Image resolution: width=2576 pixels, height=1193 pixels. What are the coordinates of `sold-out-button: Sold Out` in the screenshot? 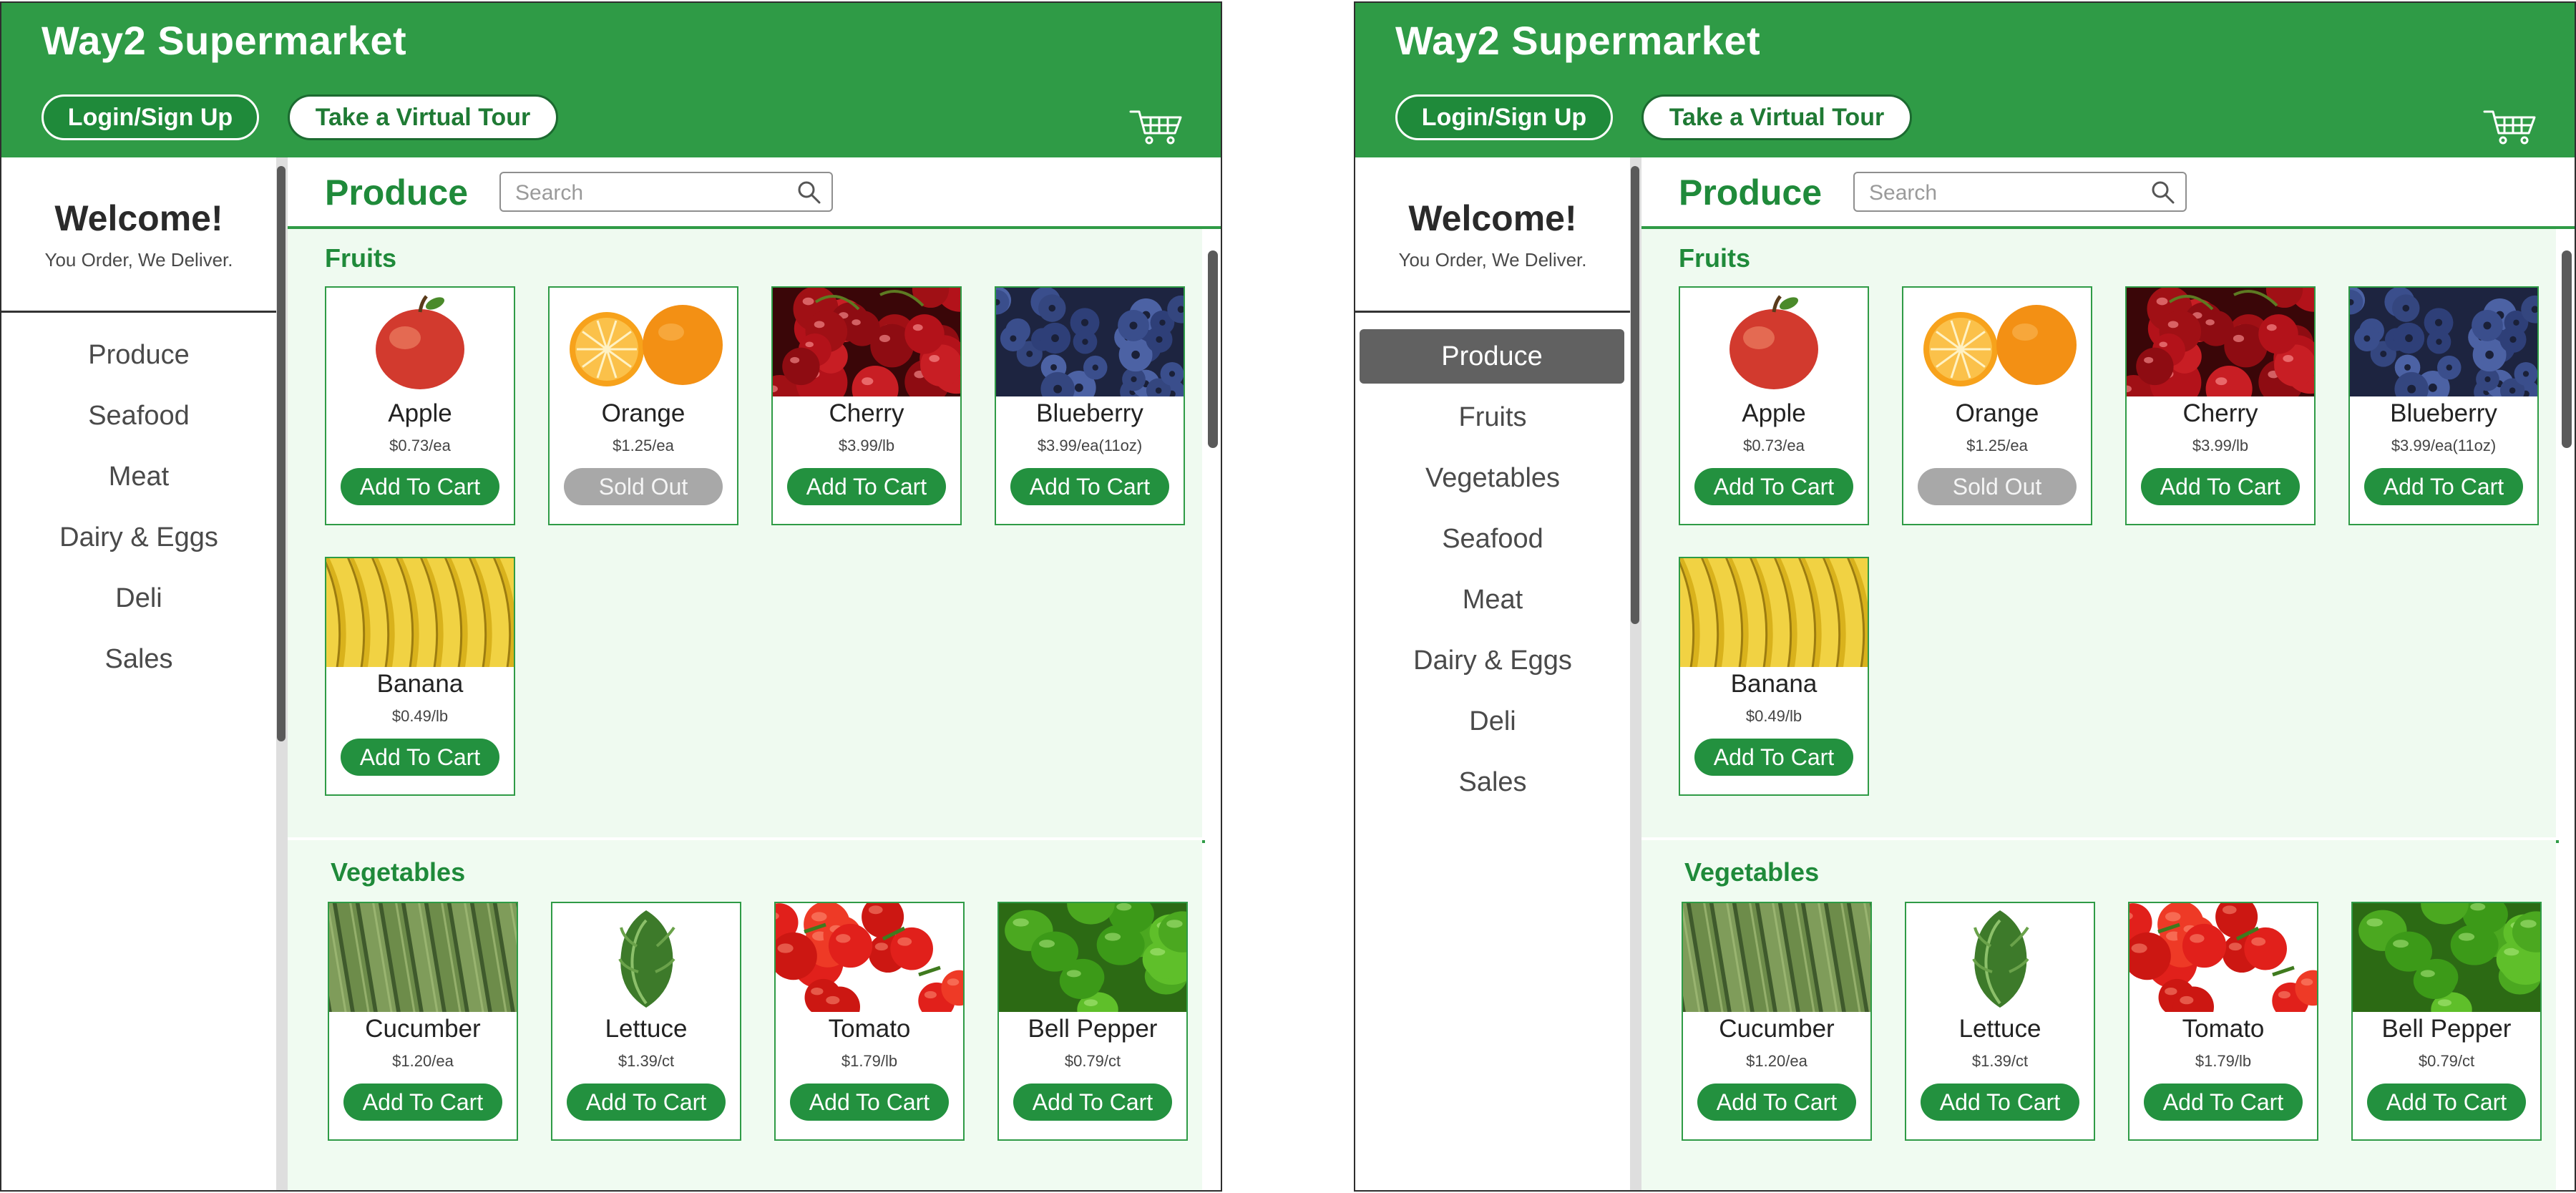 It's located at (643, 486).